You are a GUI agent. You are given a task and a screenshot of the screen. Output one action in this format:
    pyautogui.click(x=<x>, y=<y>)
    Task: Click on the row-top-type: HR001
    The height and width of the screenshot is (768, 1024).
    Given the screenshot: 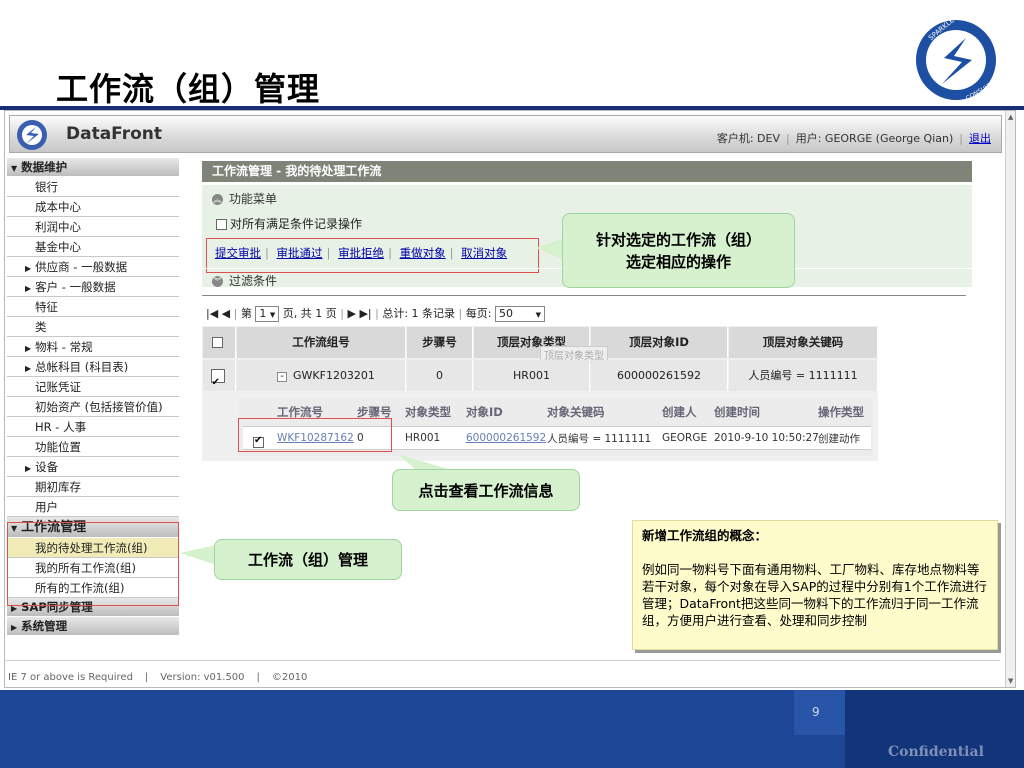 What is the action you would take?
    pyautogui.click(x=532, y=375)
    